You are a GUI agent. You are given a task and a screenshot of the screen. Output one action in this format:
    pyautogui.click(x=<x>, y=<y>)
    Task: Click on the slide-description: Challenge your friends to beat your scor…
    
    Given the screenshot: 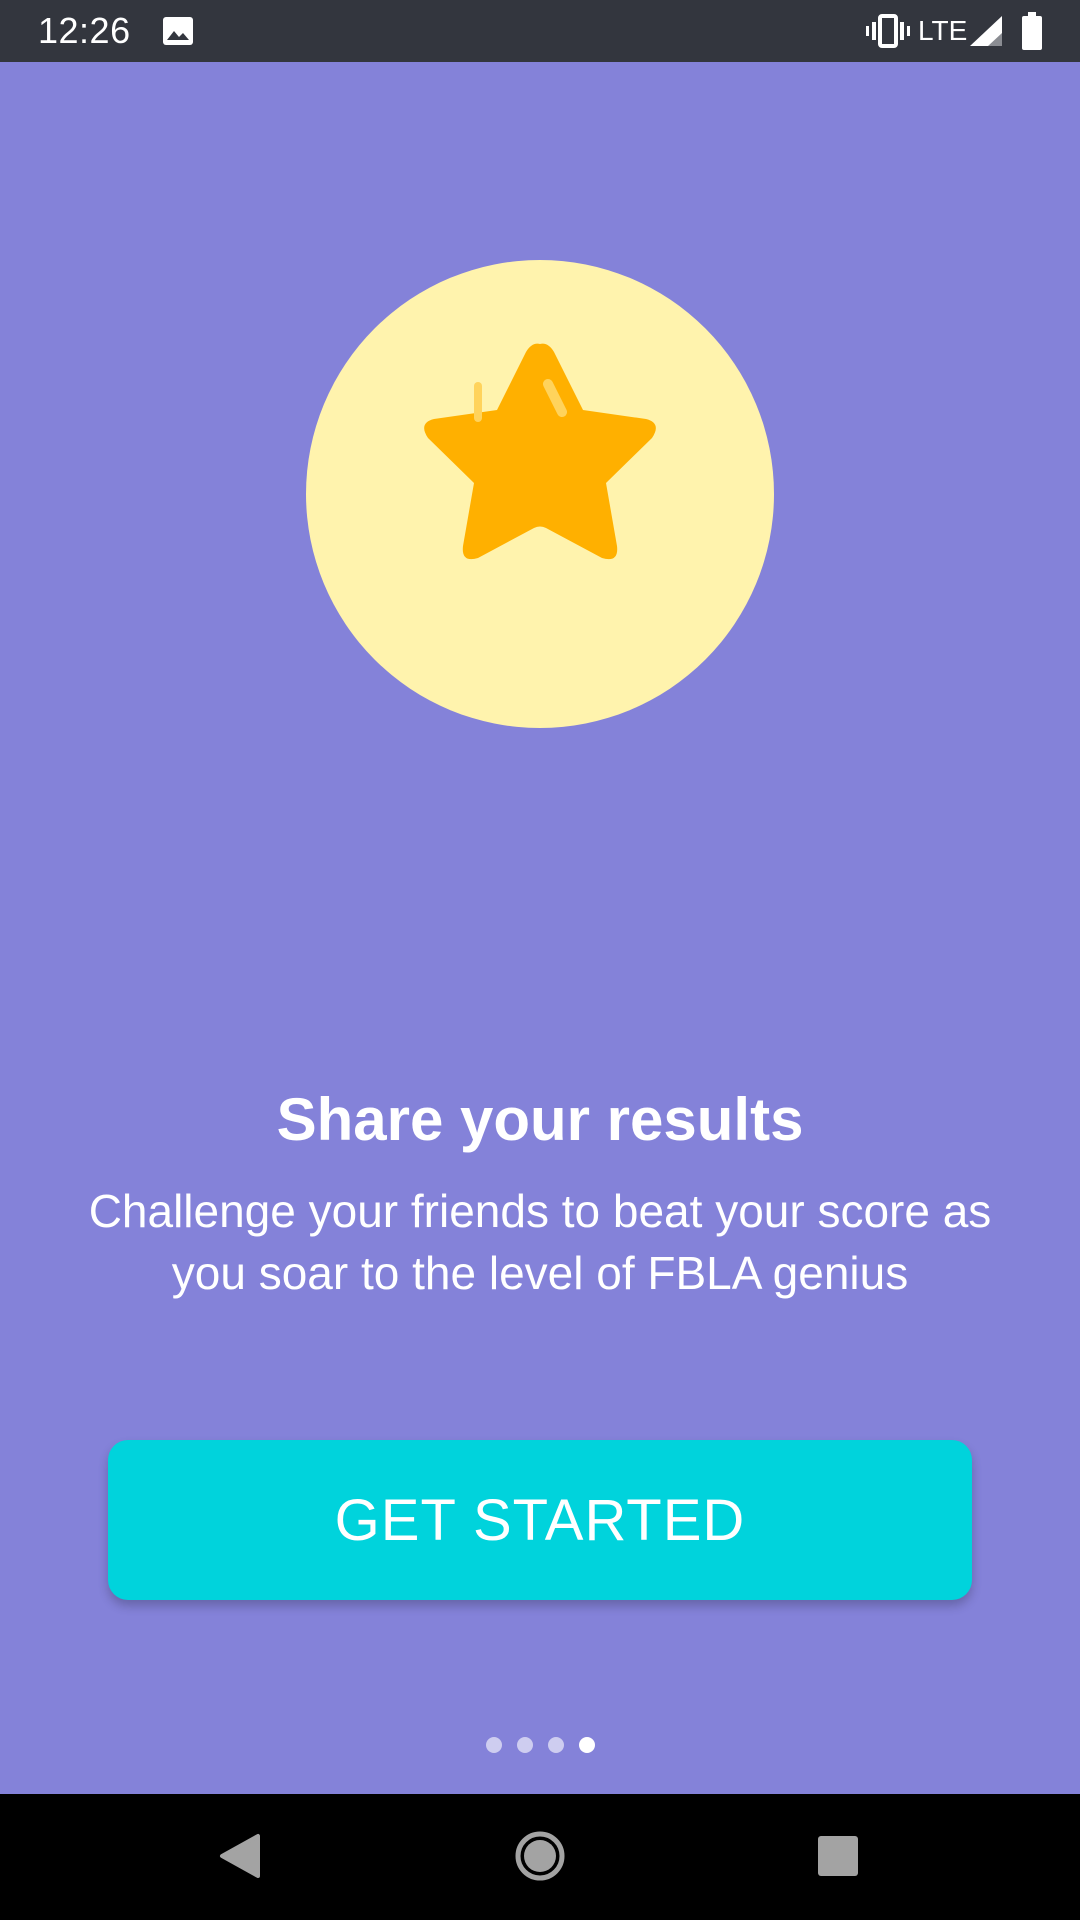 What is the action you would take?
    pyautogui.click(x=540, y=1242)
    